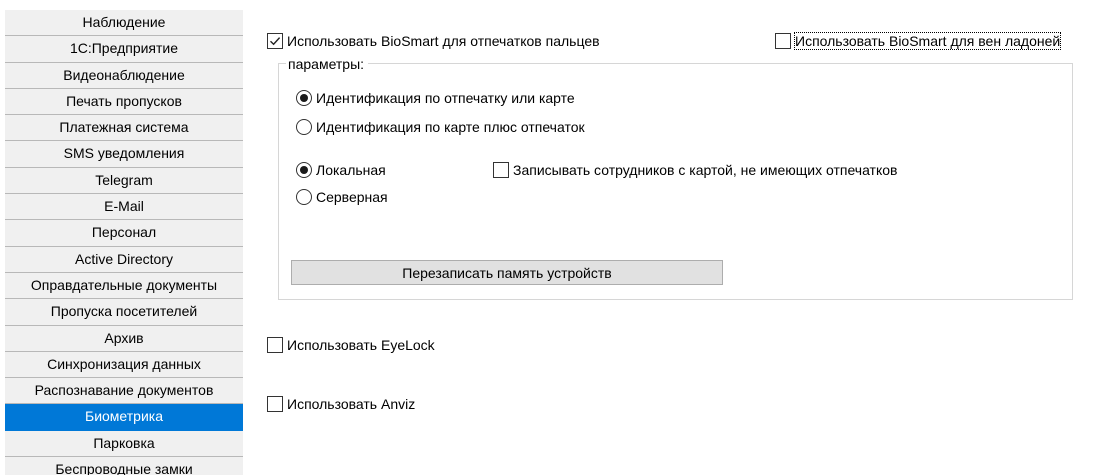 Image resolution: width=1097 pixels, height=475 pixels. I want to click on checkbox-checked-icon, so click(275, 41).